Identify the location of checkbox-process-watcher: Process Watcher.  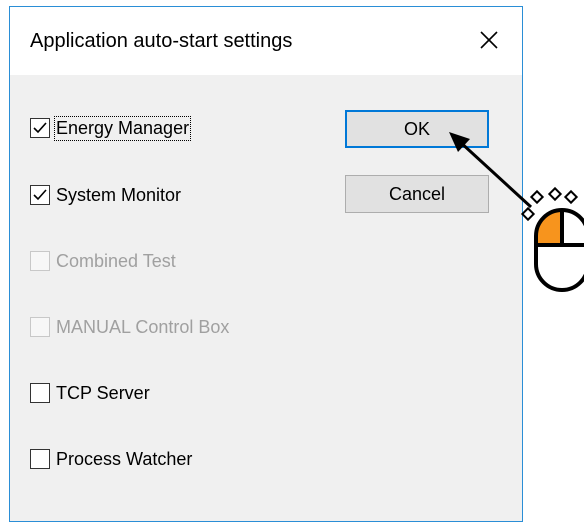
(111, 459).